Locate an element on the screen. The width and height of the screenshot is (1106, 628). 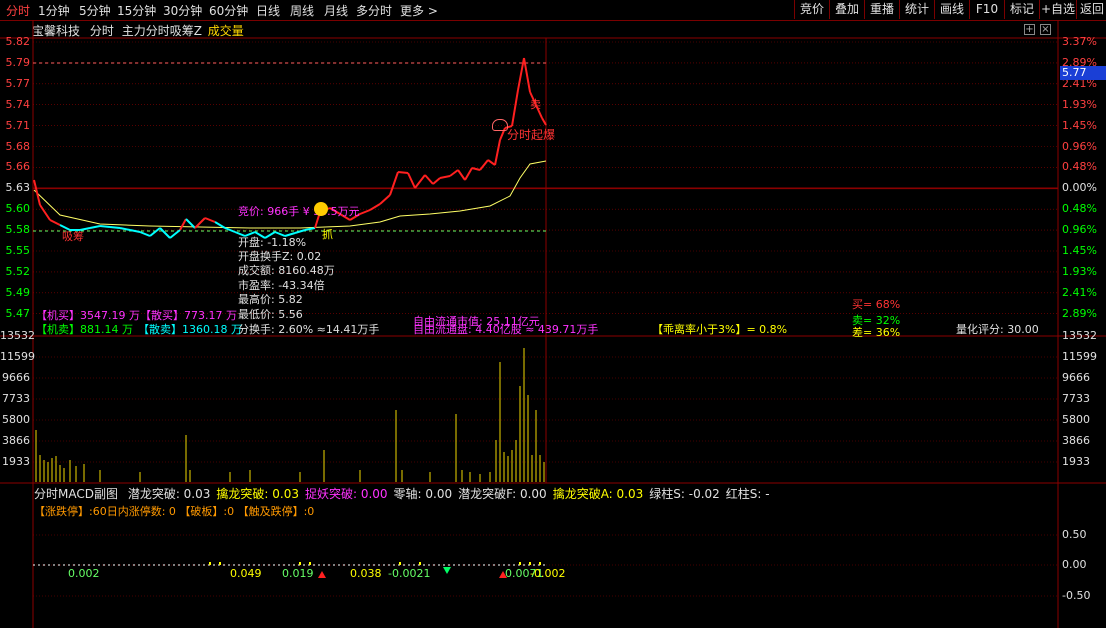
smile-icon is located at coordinates (321, 209).